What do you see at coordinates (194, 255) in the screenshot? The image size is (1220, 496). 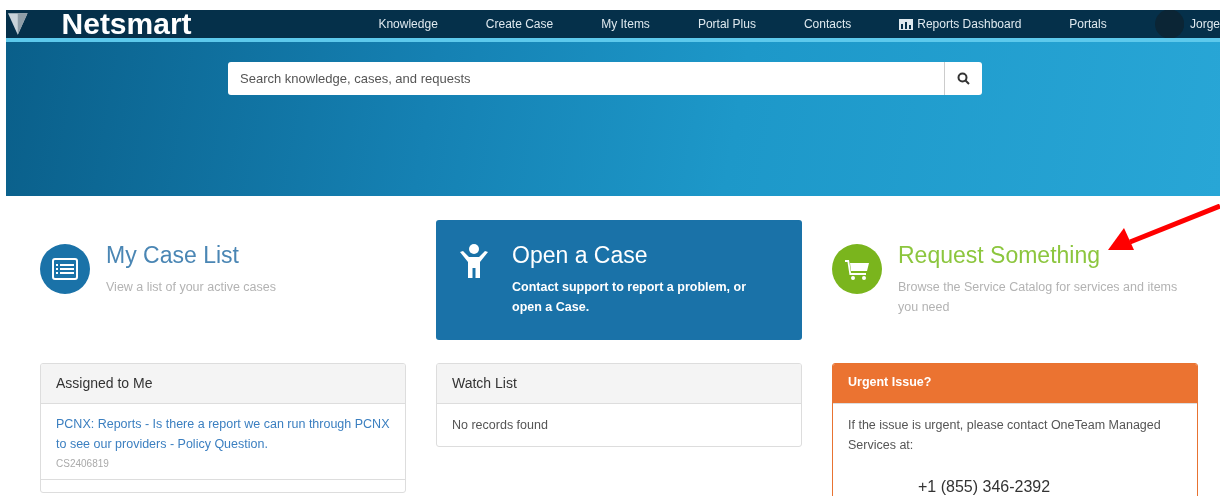 I see `card-title: My Case List` at bounding box center [194, 255].